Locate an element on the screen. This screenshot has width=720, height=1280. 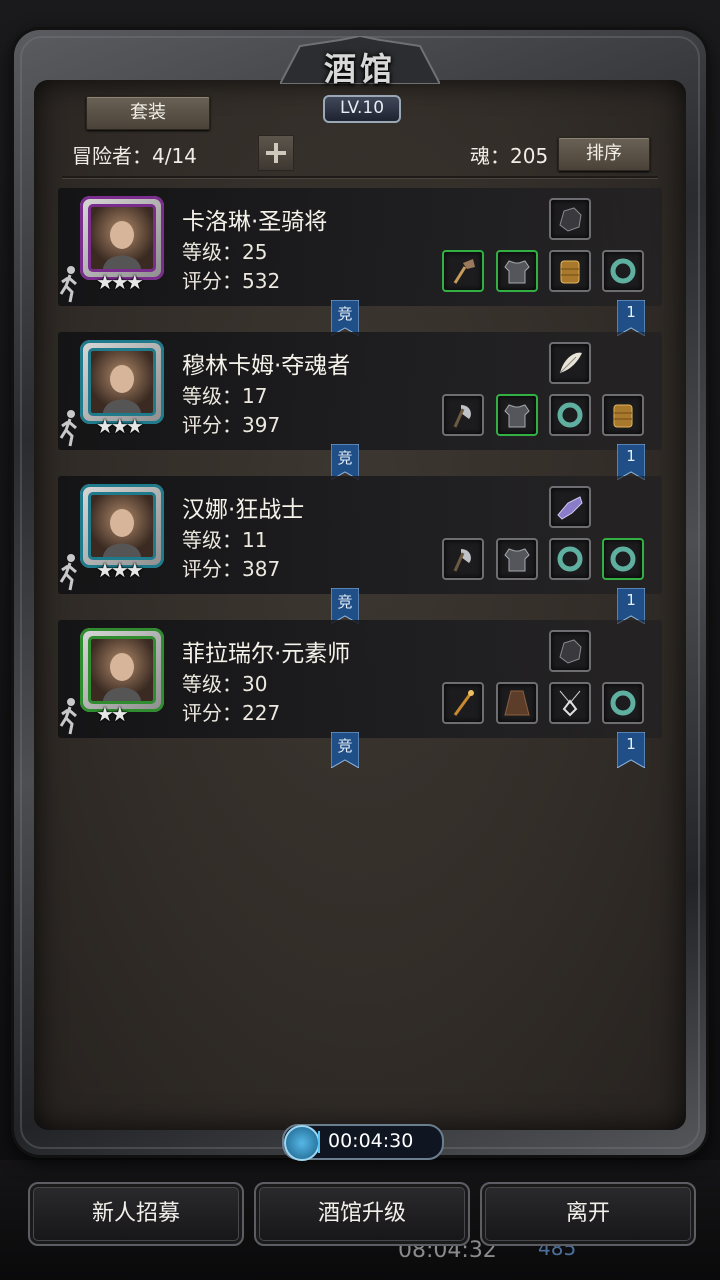
soul-count: 魂：205 is located at coordinates (509, 156).